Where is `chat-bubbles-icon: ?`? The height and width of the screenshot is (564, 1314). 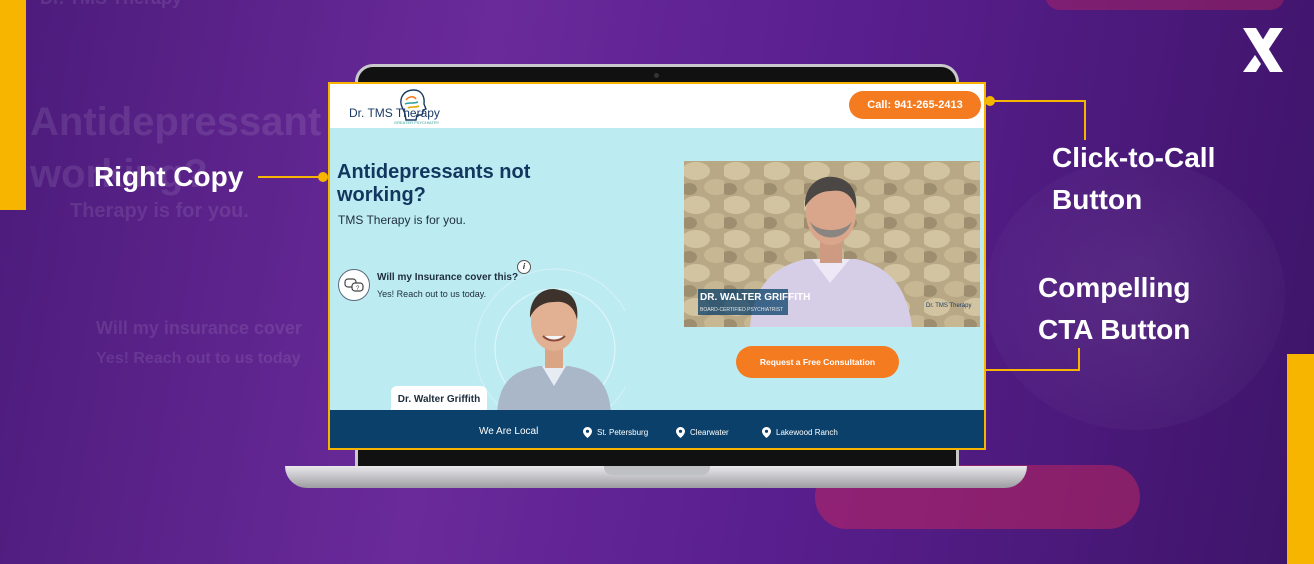
chat-bubbles-icon: ? is located at coordinates (354, 285).